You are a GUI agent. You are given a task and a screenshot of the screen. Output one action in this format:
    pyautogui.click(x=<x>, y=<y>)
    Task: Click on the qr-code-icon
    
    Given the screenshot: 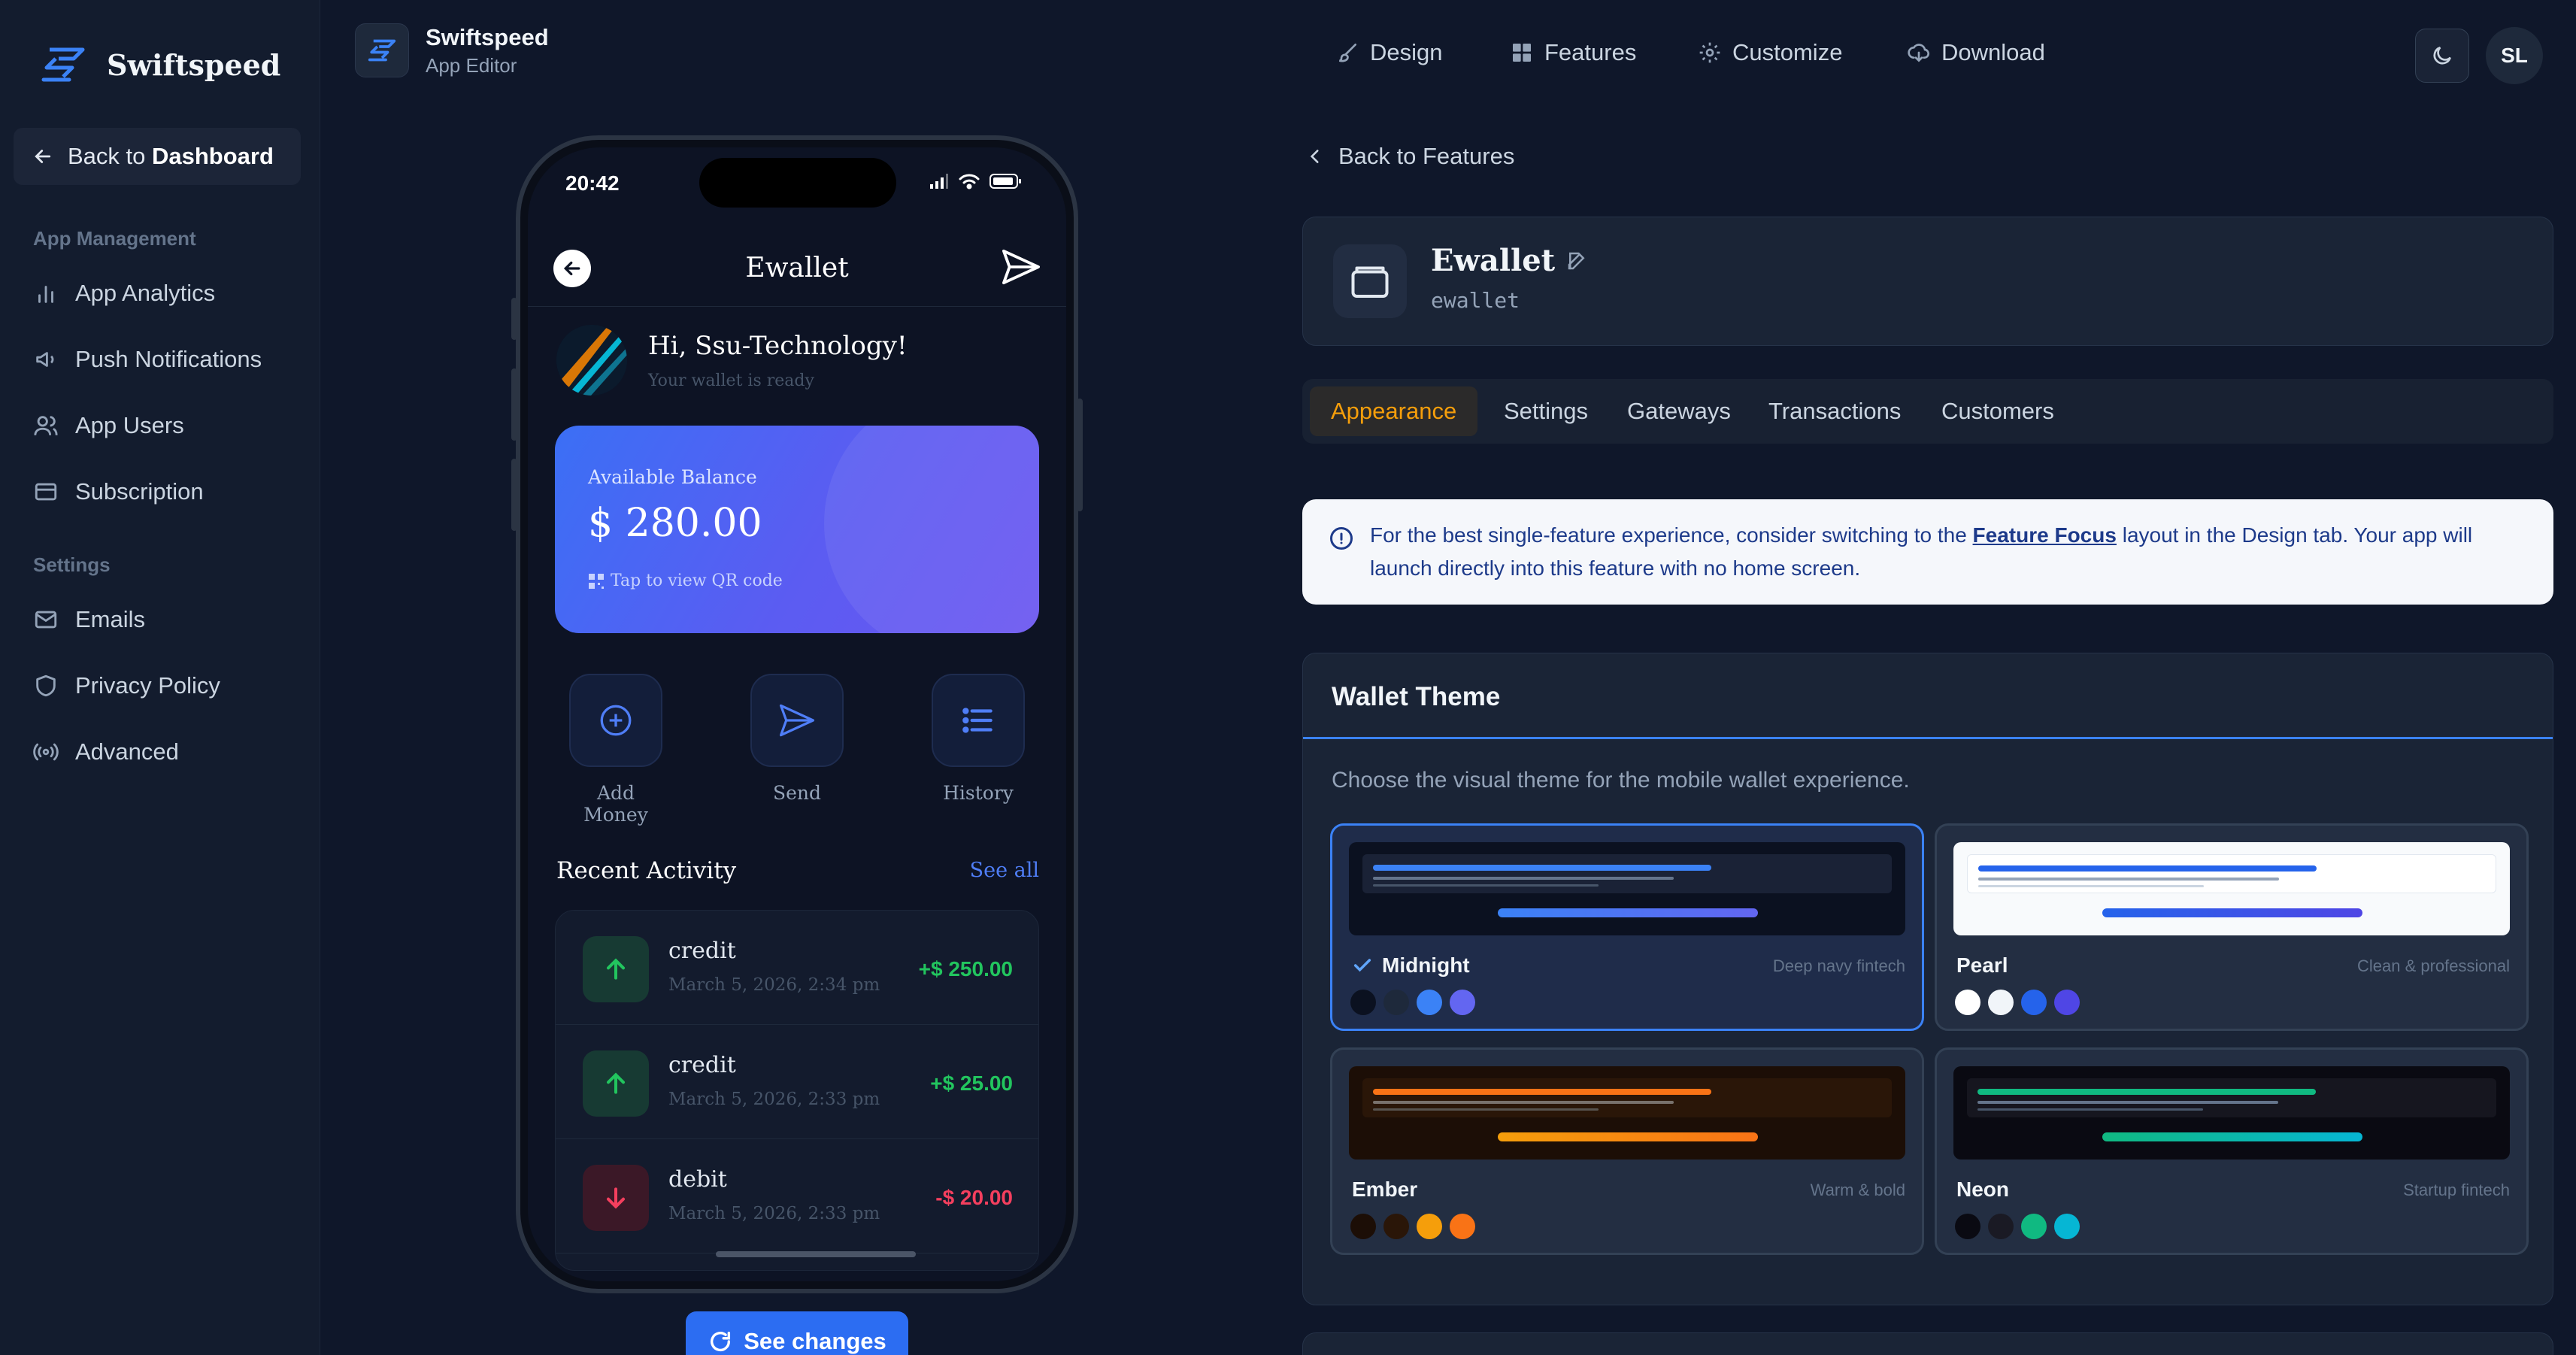 What is the action you would take?
    pyautogui.click(x=596, y=581)
    